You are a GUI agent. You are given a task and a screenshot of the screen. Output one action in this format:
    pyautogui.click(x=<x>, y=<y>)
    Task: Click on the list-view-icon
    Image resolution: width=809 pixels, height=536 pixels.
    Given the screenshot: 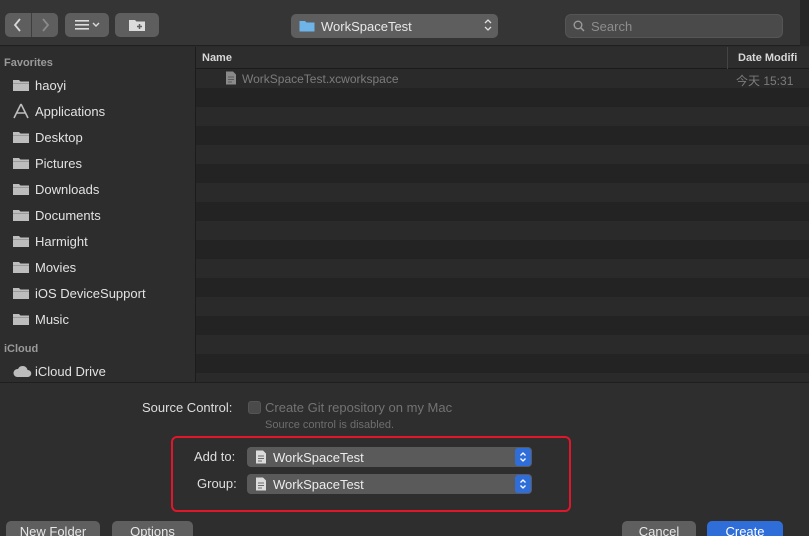 What is the action you would take?
    pyautogui.click(x=87, y=25)
    